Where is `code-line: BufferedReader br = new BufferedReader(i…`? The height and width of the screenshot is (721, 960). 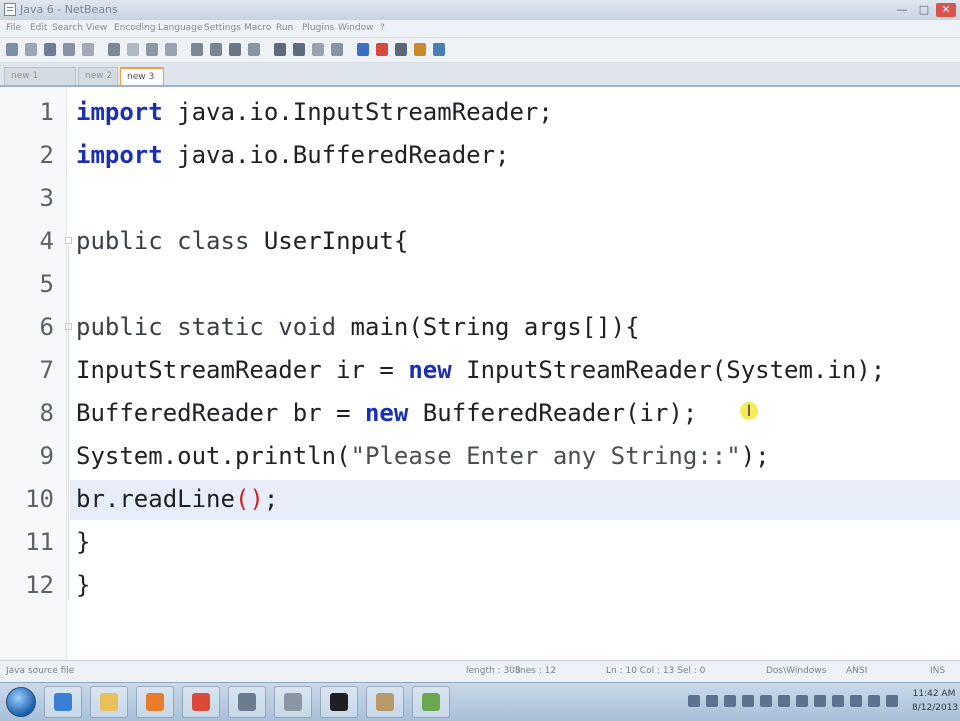
code-line: BufferedReader br = new BufferedReader(i… is located at coordinates (386, 413).